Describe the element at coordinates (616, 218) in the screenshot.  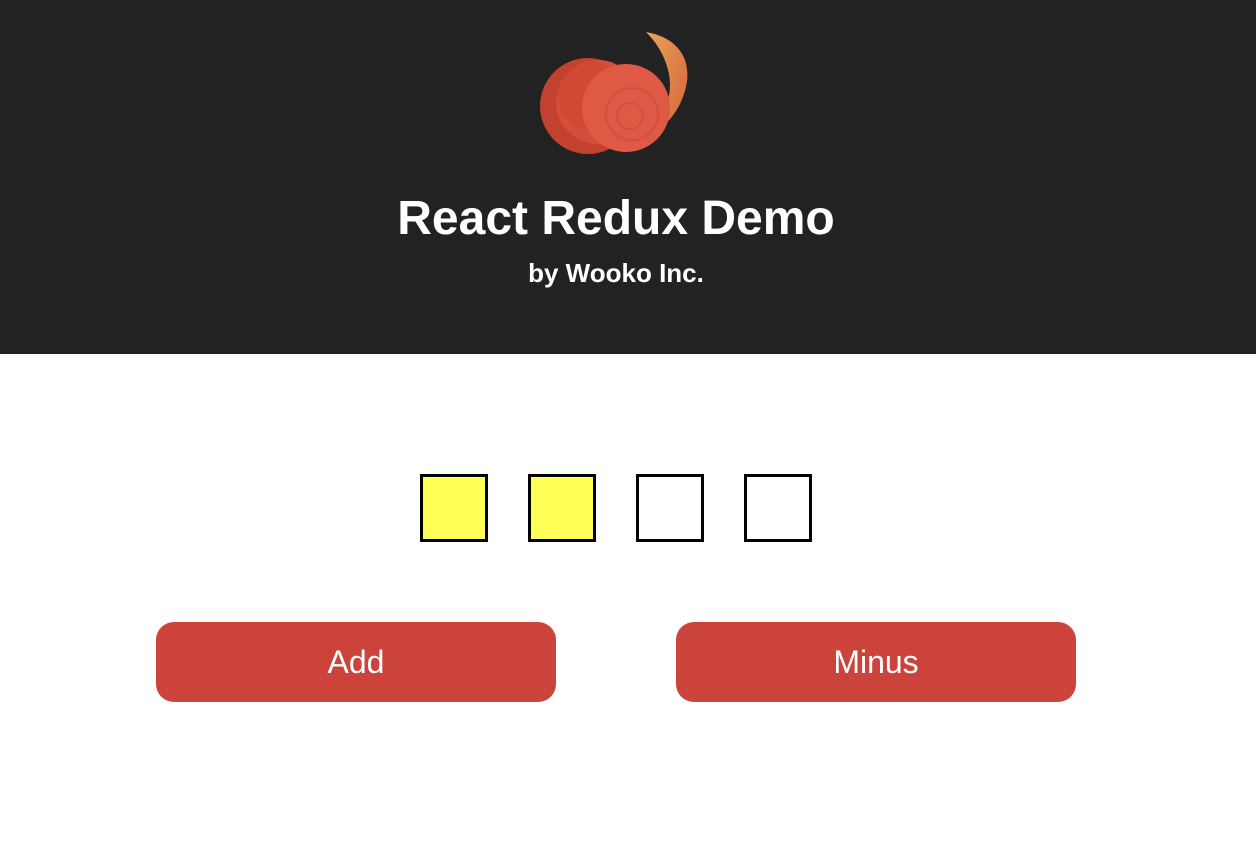
I see `page-title: React Redux Demo` at that location.